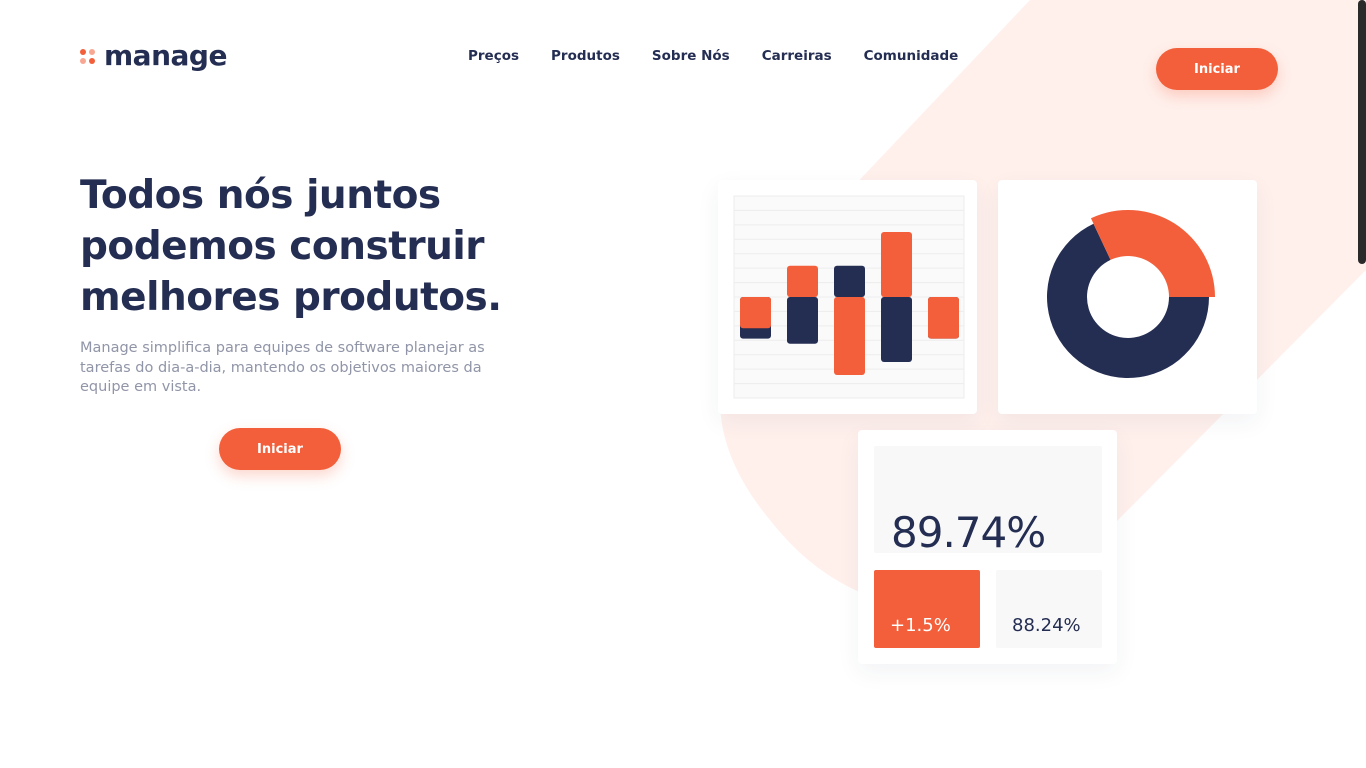 The height and width of the screenshot is (768, 1366). I want to click on donut-chart, so click(1131, 294).